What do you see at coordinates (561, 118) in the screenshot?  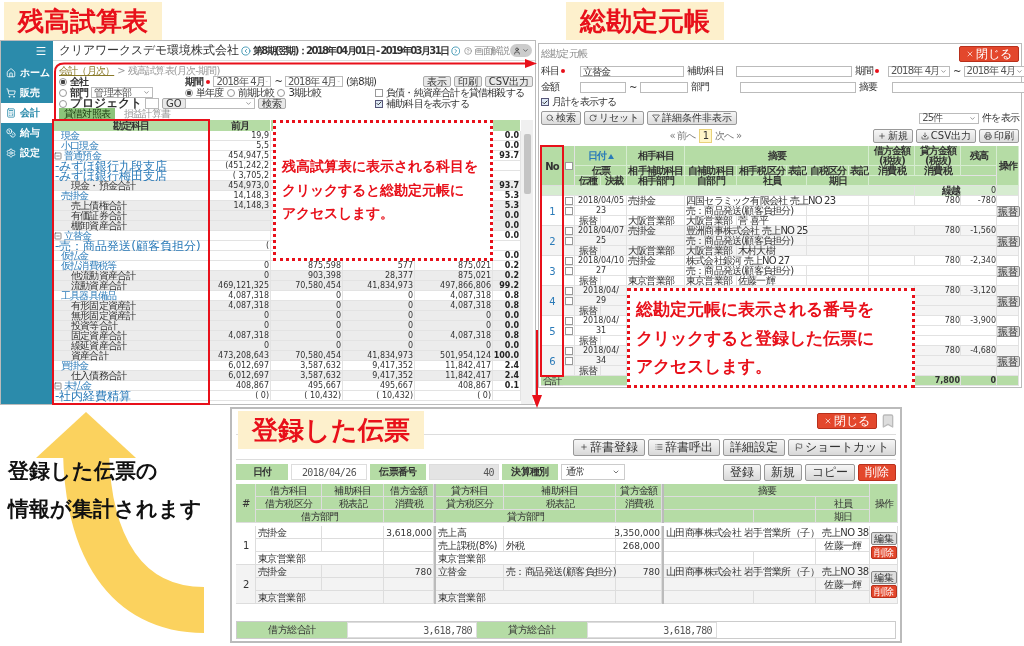 I see `toolbar-button: 検索` at bounding box center [561, 118].